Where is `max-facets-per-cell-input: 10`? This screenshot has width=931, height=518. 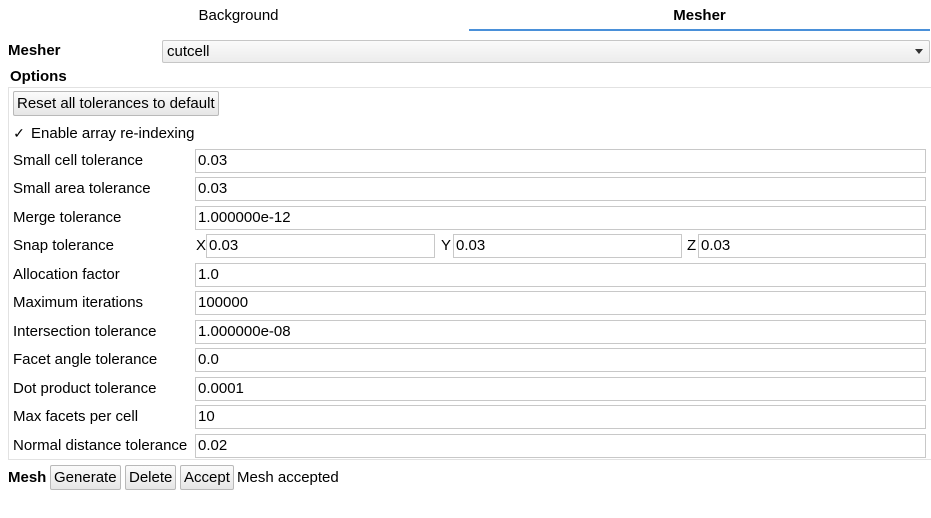
max-facets-per-cell-input: 10 is located at coordinates (560, 417).